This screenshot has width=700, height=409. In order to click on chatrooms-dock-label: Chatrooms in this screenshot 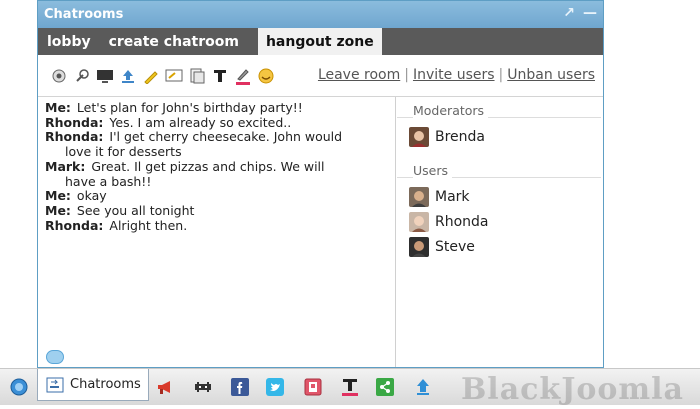, I will do `click(105, 384)`.